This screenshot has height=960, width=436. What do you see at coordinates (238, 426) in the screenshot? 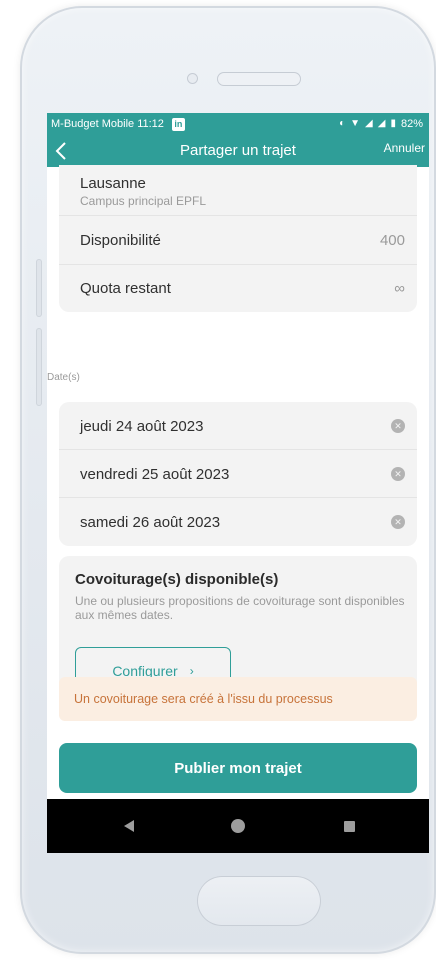
I see `date-row: jeudi 24 août 2023 ✕` at bounding box center [238, 426].